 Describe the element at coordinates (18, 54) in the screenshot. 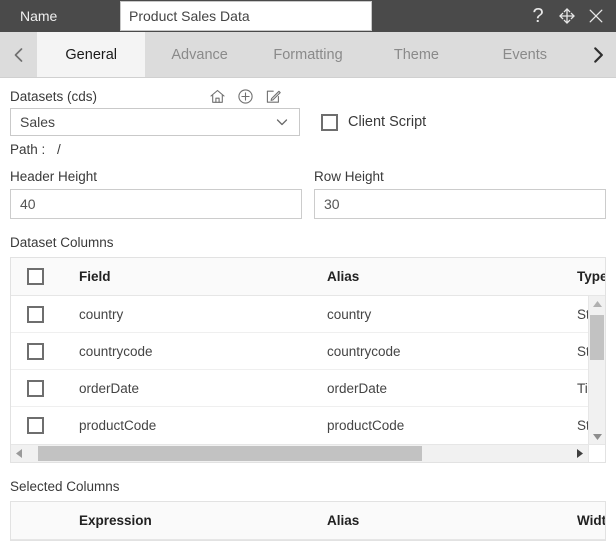

I see `tab-scroll-prev-button` at that location.